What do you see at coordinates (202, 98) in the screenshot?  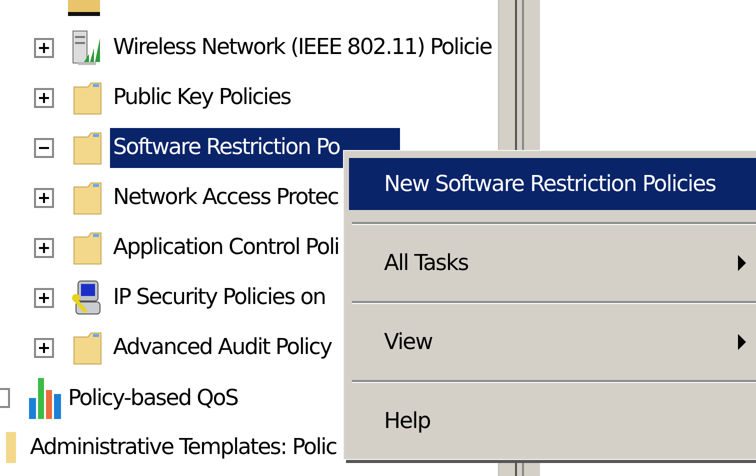 I see `tree-item: Public Key Policies` at bounding box center [202, 98].